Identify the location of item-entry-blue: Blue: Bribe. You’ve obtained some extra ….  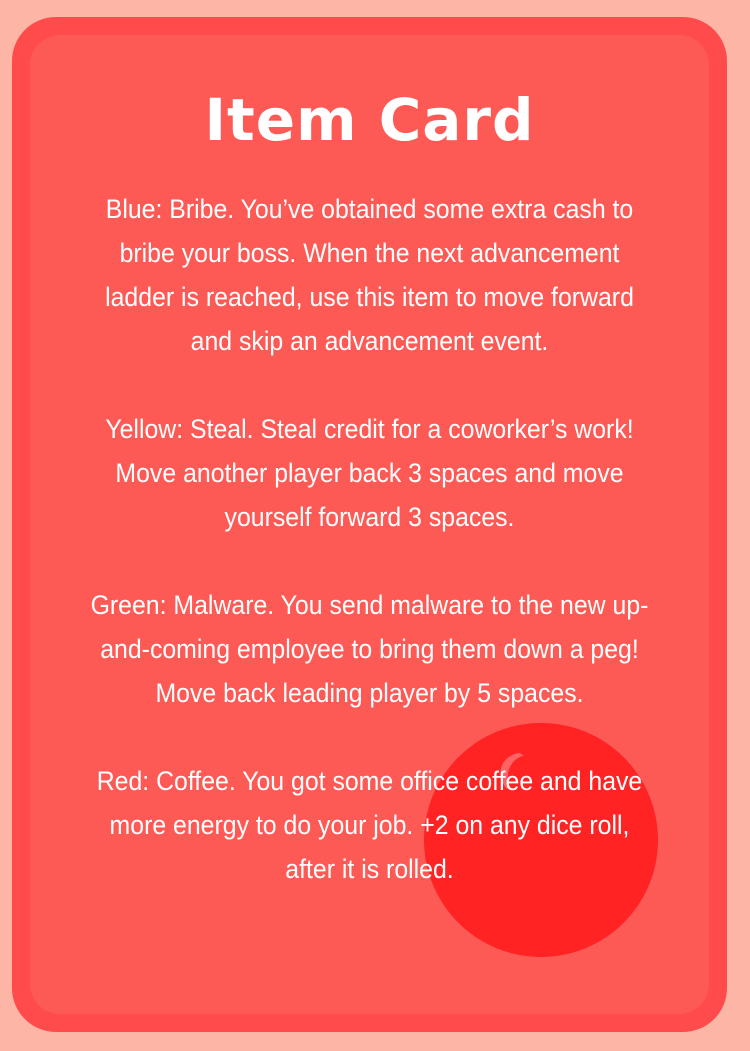
(369, 275).